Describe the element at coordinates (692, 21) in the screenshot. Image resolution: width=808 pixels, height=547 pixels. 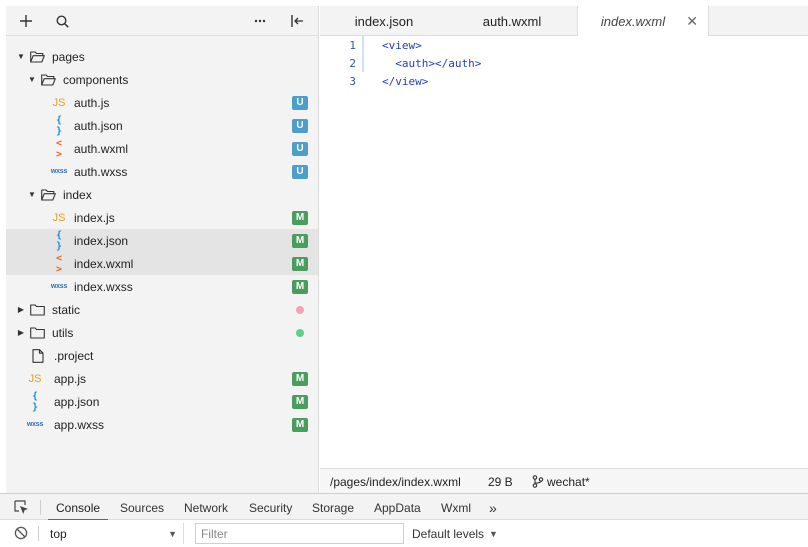
I see `close-icon: ✕` at that location.